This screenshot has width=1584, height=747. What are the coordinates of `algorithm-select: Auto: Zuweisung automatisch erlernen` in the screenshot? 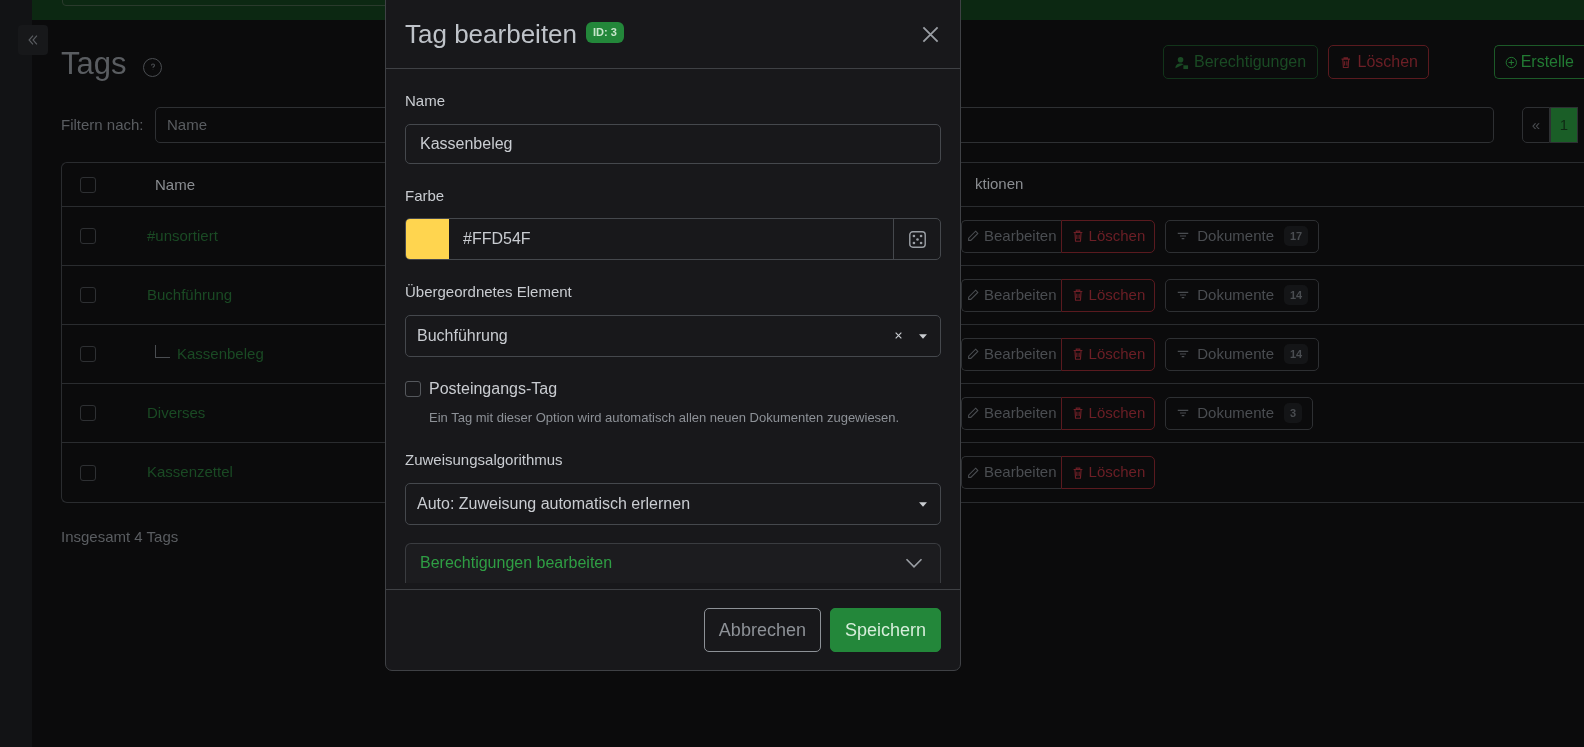 It's located at (673, 503).